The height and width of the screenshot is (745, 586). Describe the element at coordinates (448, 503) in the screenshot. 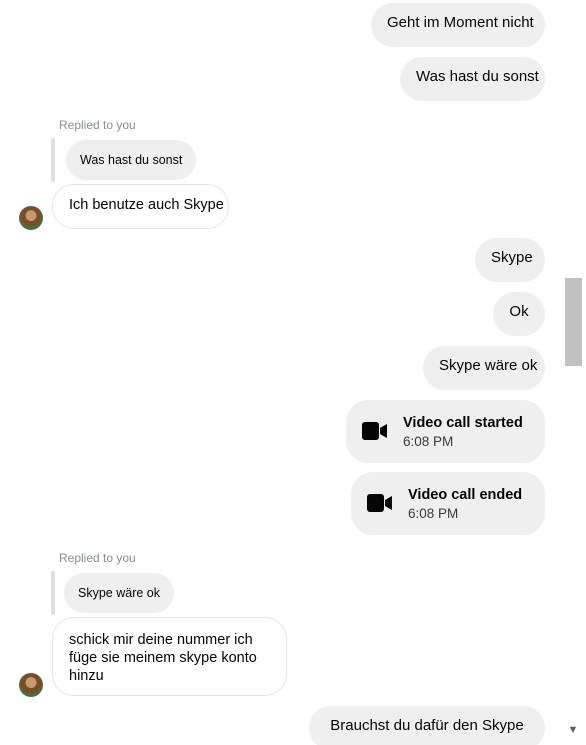

I see `video-call-ended-card: Video call ended 6:08 PM` at that location.